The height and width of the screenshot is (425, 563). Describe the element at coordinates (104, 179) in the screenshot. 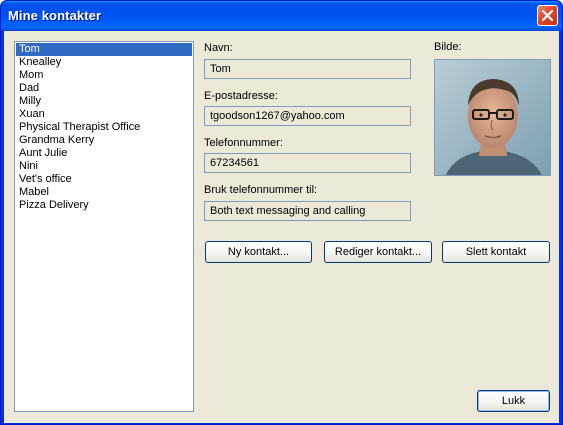

I see `contact-list-item: Vet's office` at that location.